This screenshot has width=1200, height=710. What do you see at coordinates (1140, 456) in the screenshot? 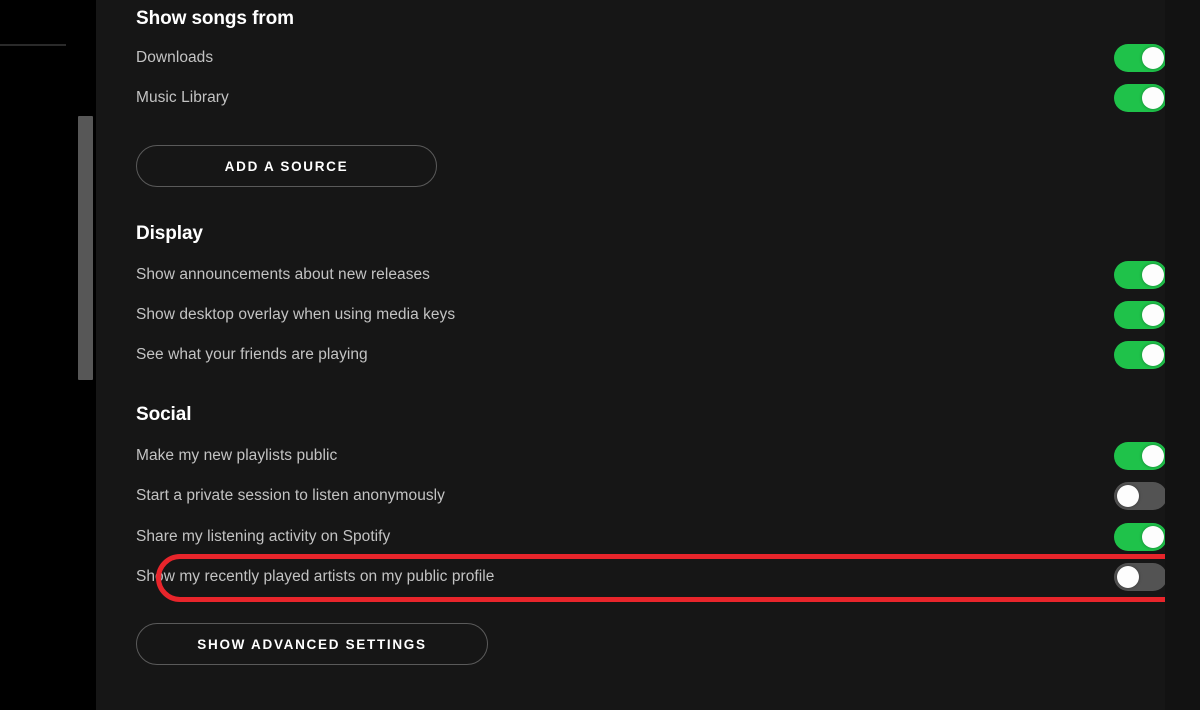
I see `toggle-playlists-public` at bounding box center [1140, 456].